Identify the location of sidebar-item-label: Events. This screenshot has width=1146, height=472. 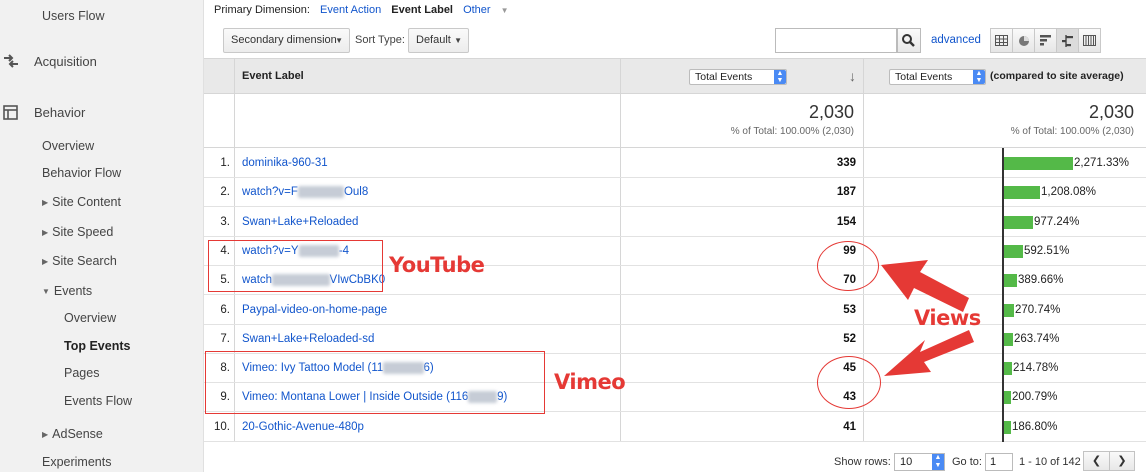
(73, 291).